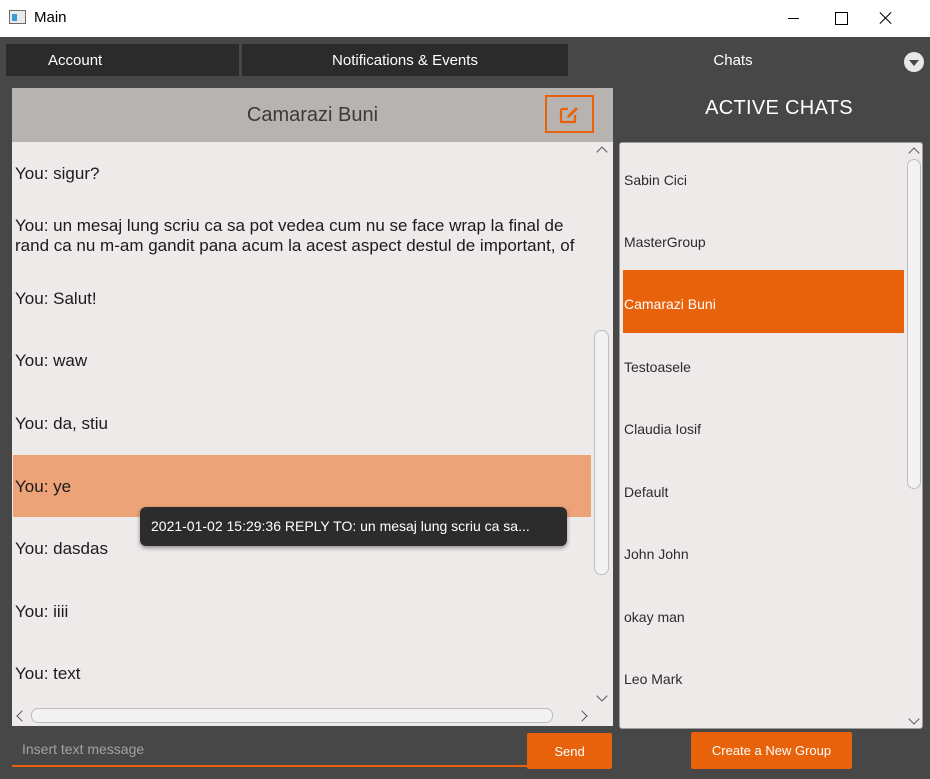 This screenshot has width=930, height=779. I want to click on edit-icon, so click(568, 115).